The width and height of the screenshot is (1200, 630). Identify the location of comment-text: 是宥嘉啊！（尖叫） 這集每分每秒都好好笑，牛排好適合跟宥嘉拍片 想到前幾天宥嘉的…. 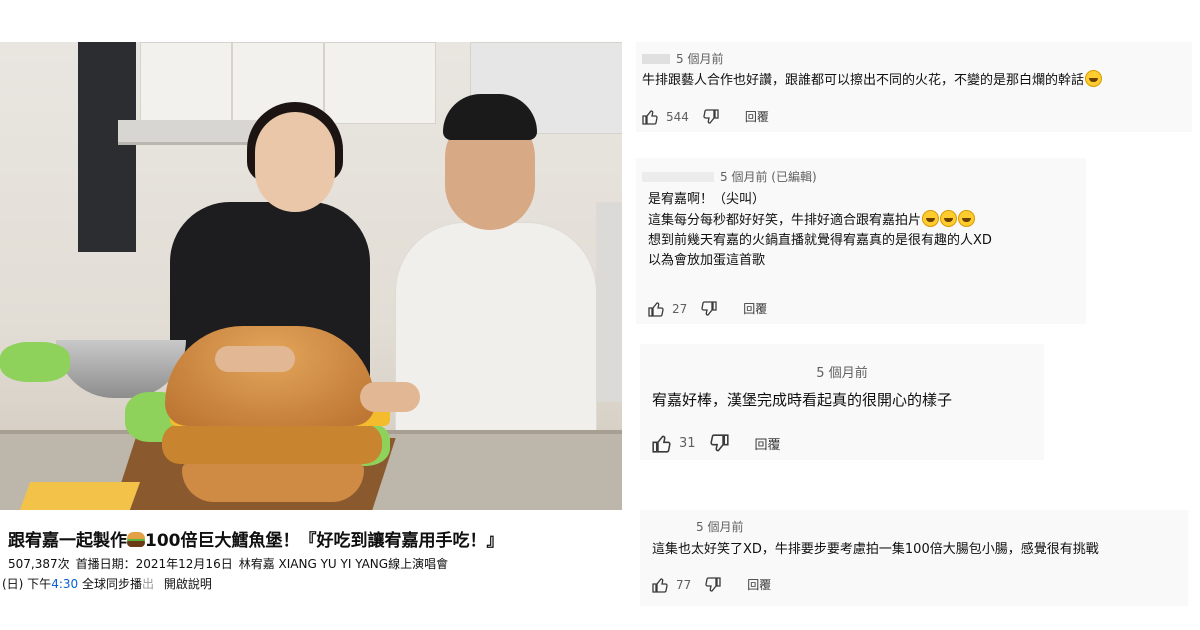
(820, 230).